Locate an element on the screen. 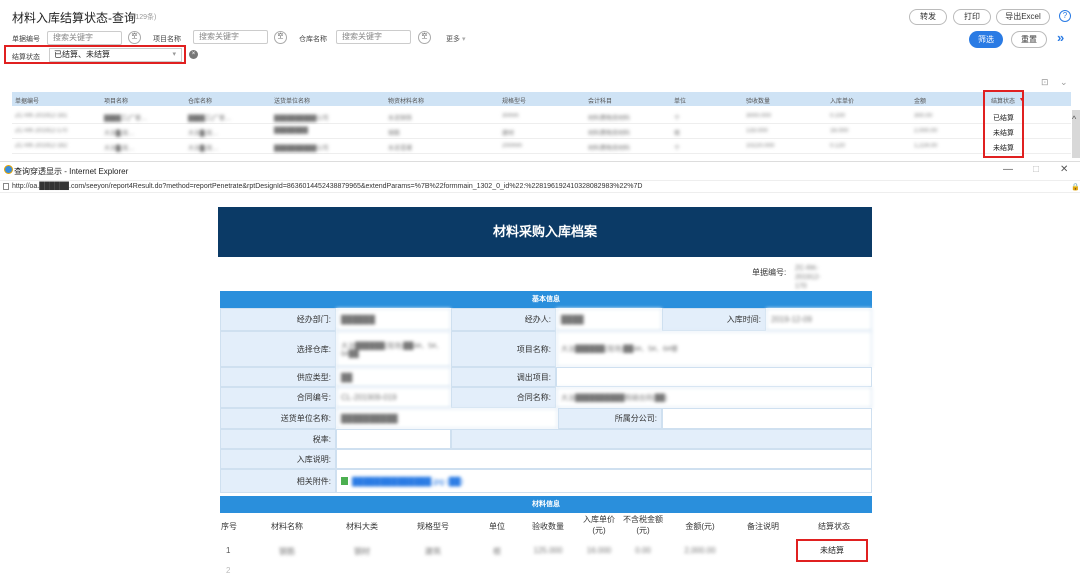 The height and width of the screenshot is (586, 1080). in-note-value is located at coordinates (604, 459).